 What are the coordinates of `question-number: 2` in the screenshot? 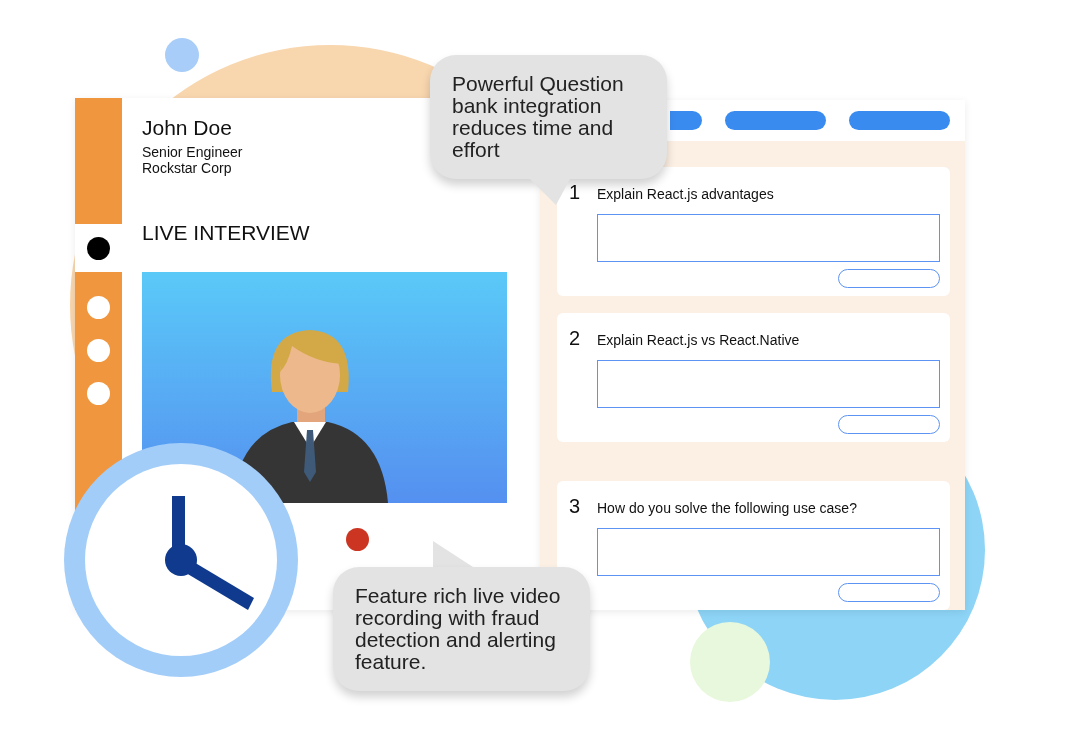 It's located at (575, 338).